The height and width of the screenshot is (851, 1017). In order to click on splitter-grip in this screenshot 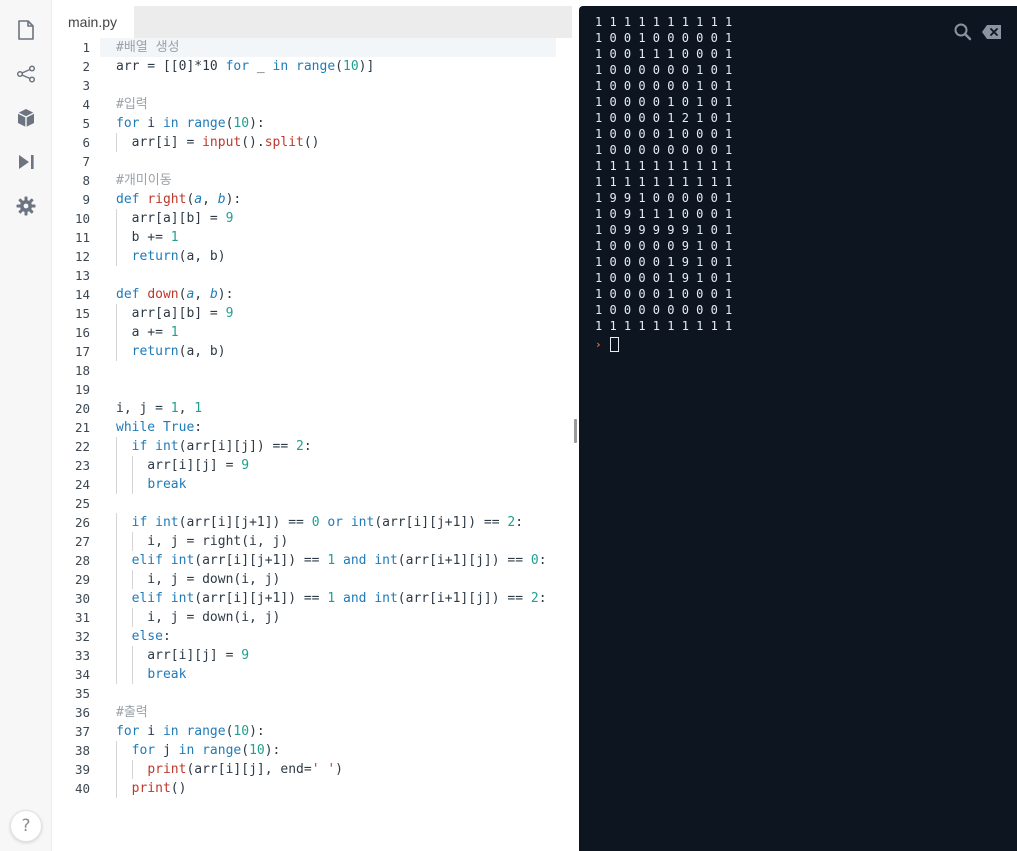, I will do `click(575, 431)`.